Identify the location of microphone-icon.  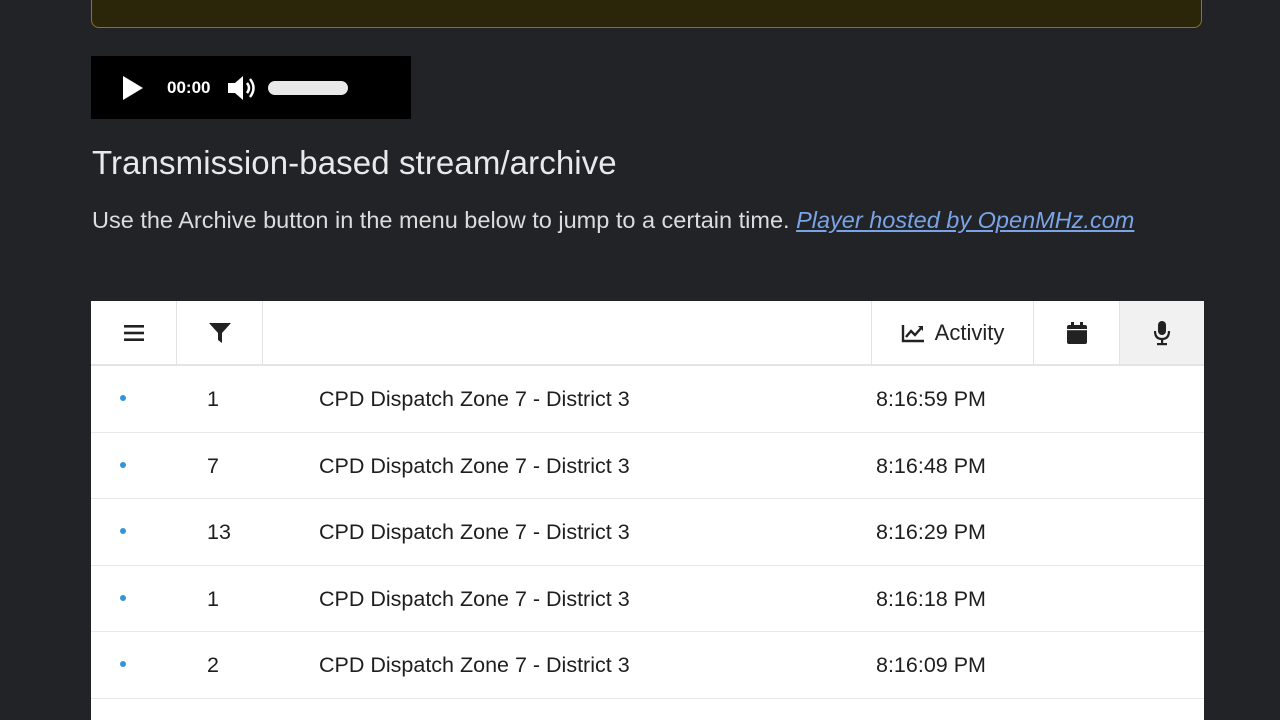
(1162, 332).